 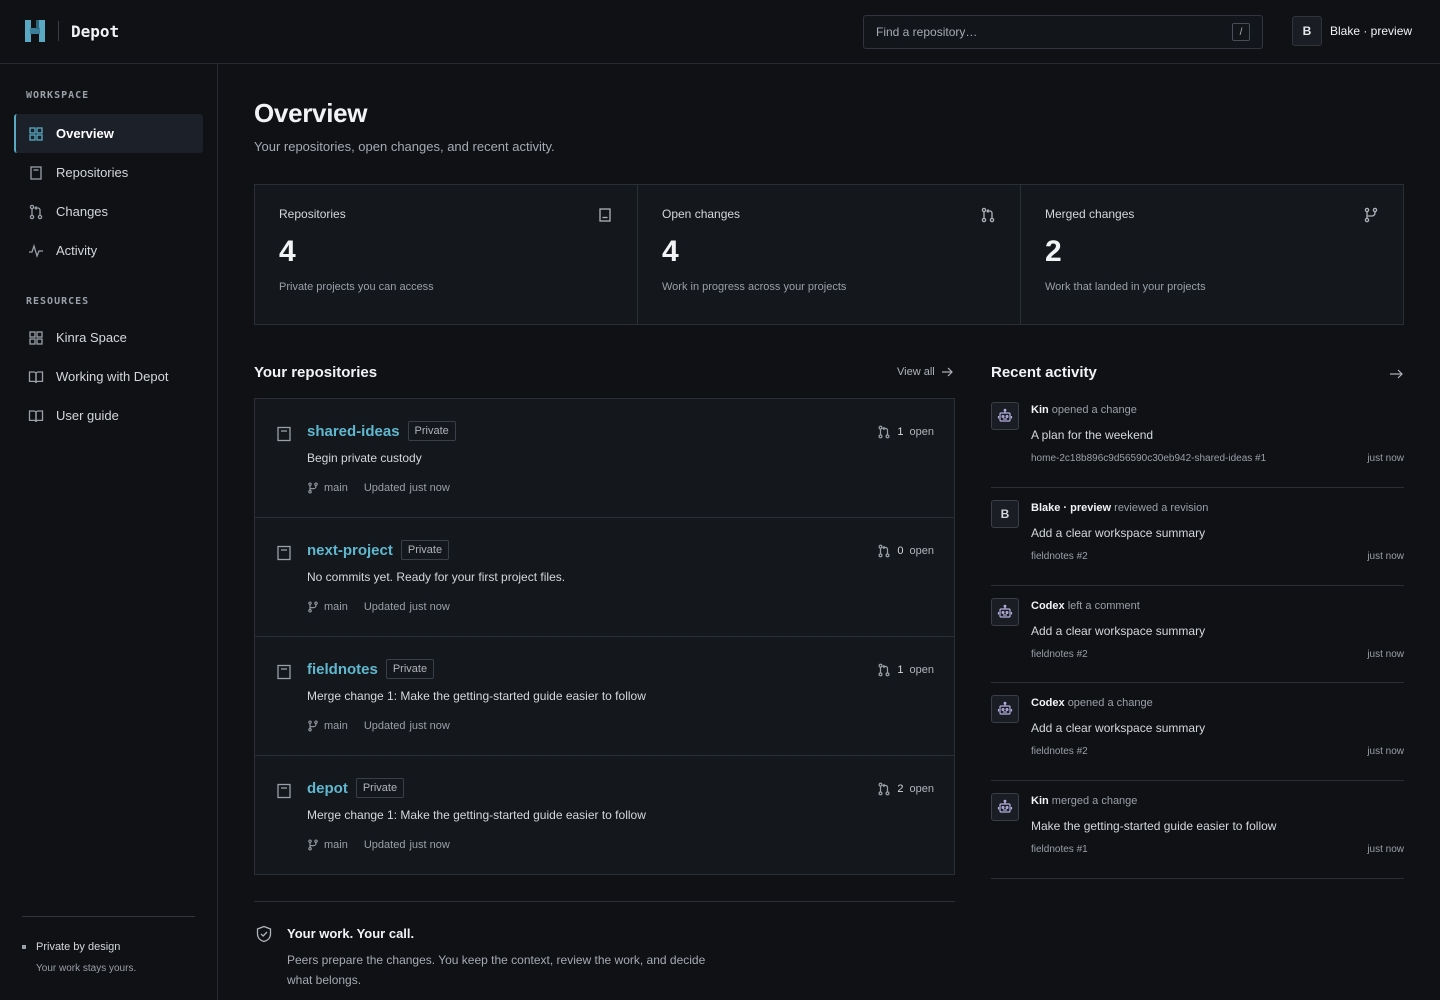 What do you see at coordinates (1040, 410) in the screenshot?
I see `activity-actor: Kin` at bounding box center [1040, 410].